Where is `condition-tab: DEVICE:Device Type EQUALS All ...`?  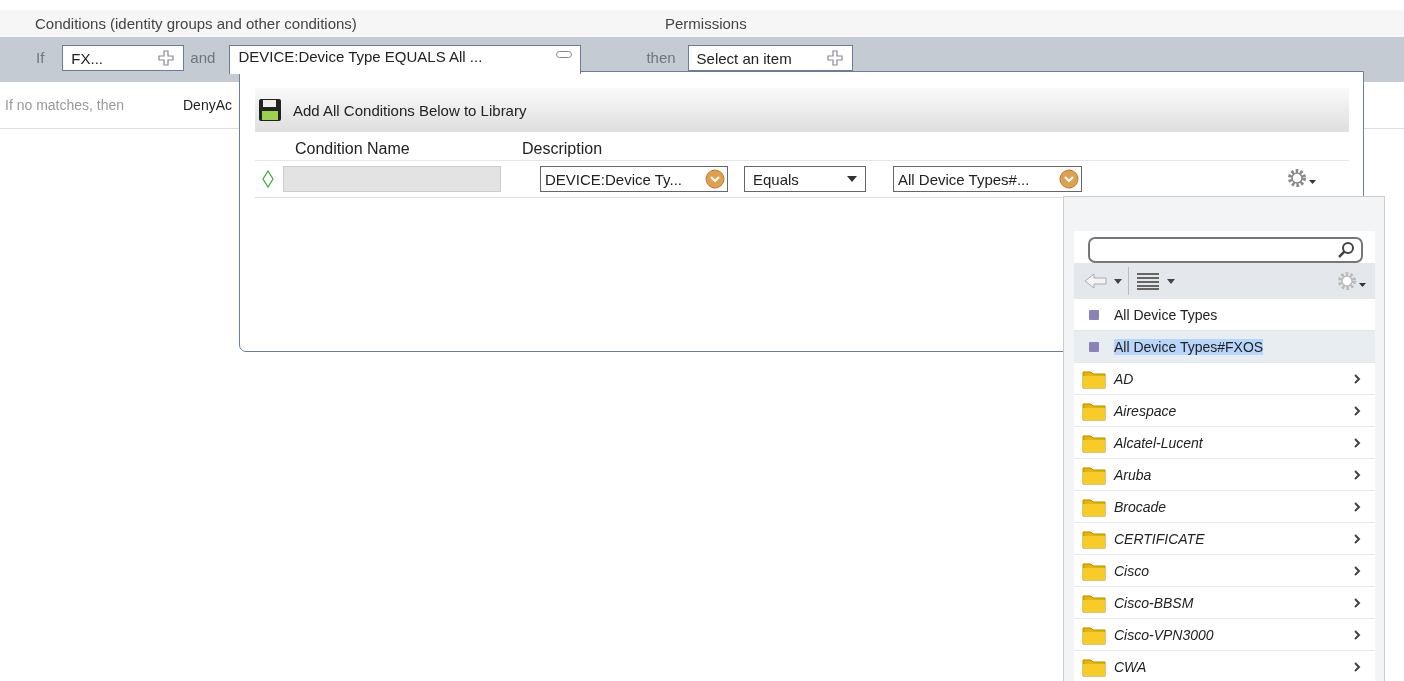 condition-tab: DEVICE:Device Type EQUALS All ... is located at coordinates (405, 59).